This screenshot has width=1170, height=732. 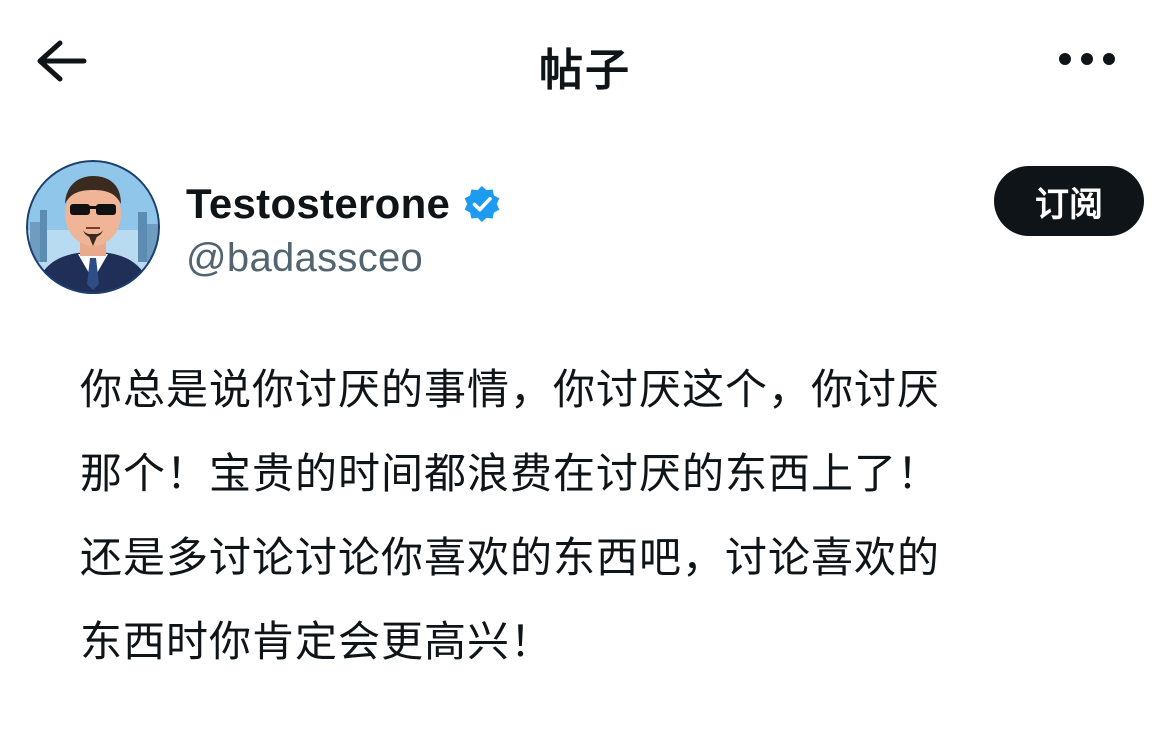 I want to click on author-name: Testosterone, so click(x=318, y=204).